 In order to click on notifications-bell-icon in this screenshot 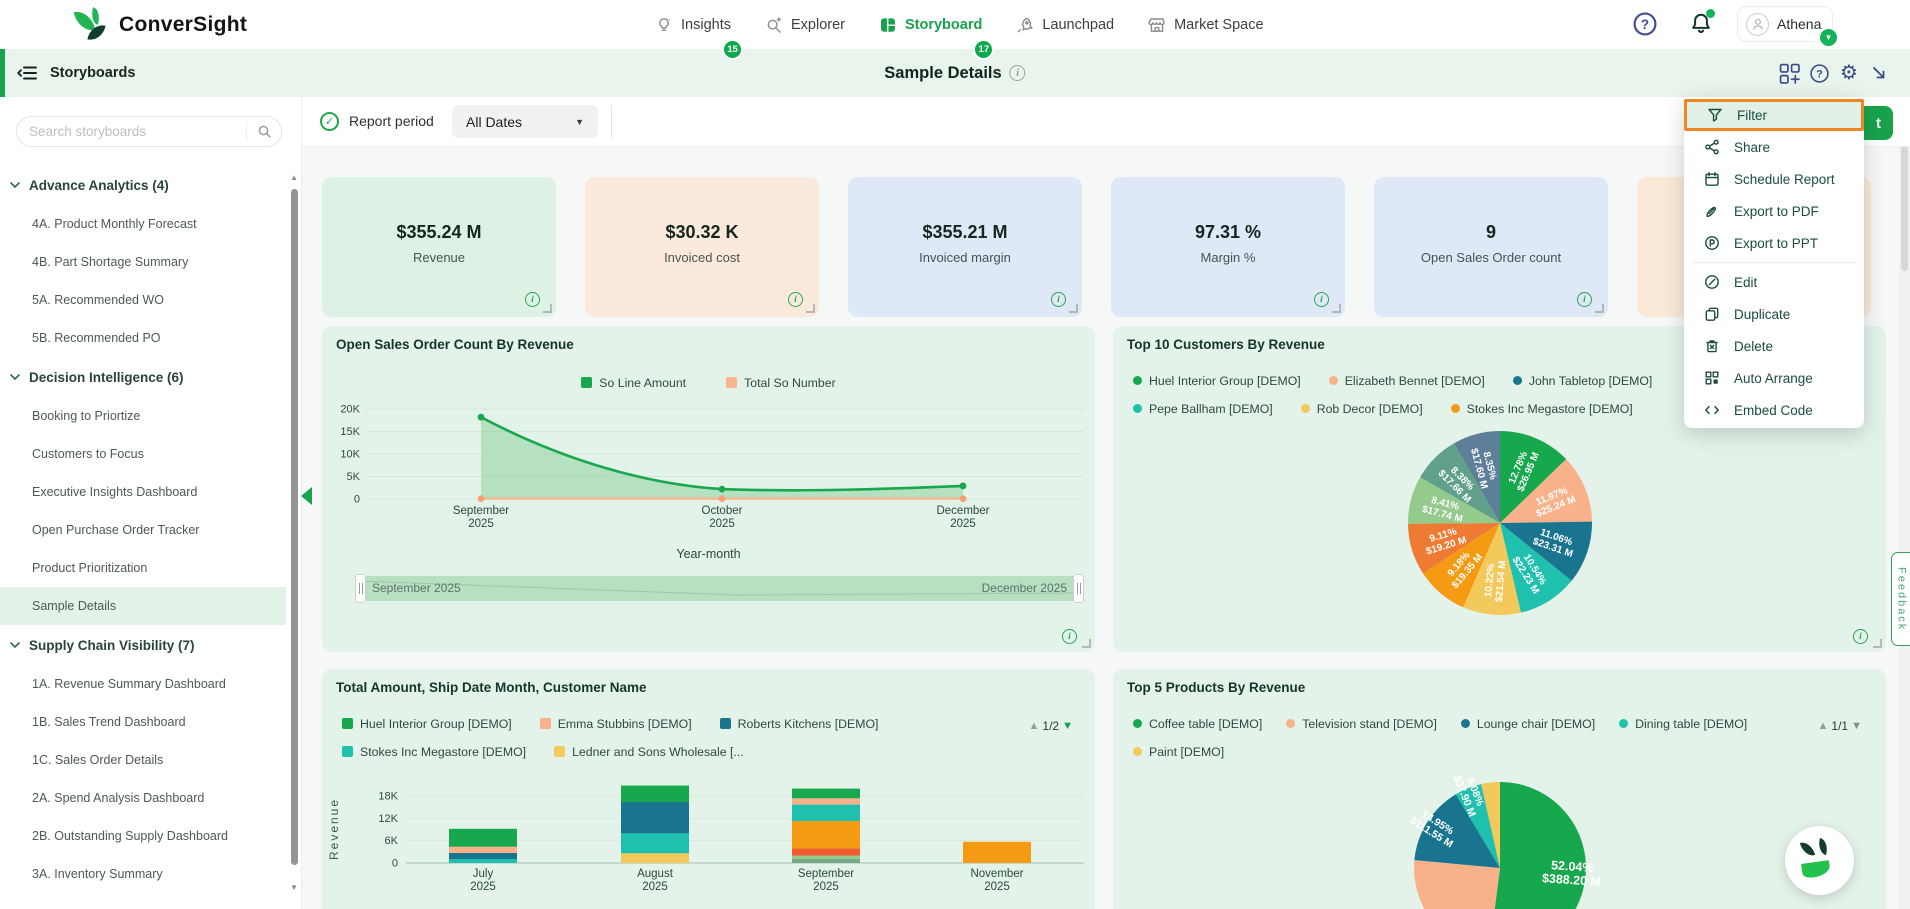, I will do `click(1701, 23)`.